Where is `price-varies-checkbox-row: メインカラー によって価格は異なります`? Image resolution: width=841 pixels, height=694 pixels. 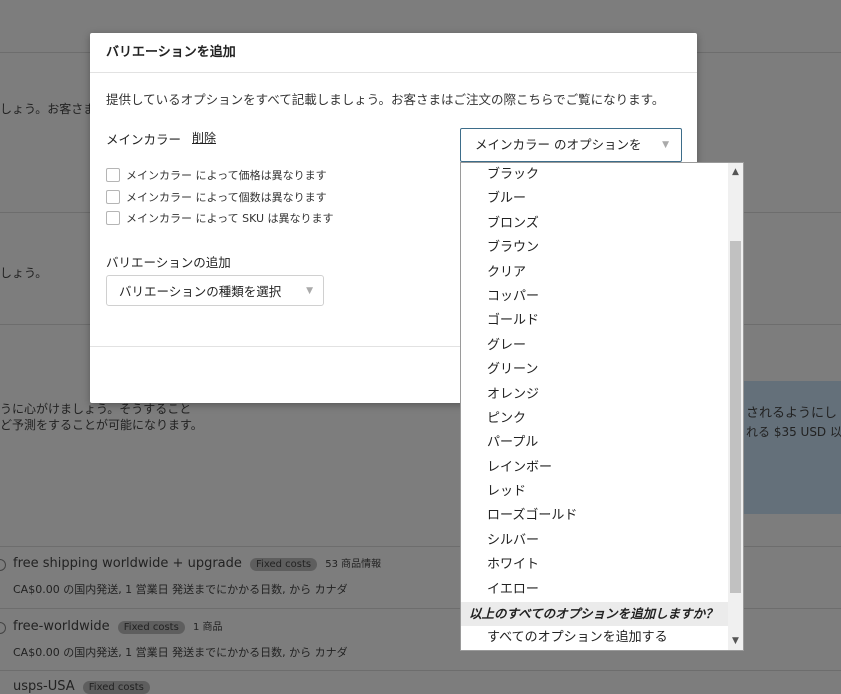
price-varies-checkbox-row: メインカラー によって価格は異なります is located at coordinates (216, 175).